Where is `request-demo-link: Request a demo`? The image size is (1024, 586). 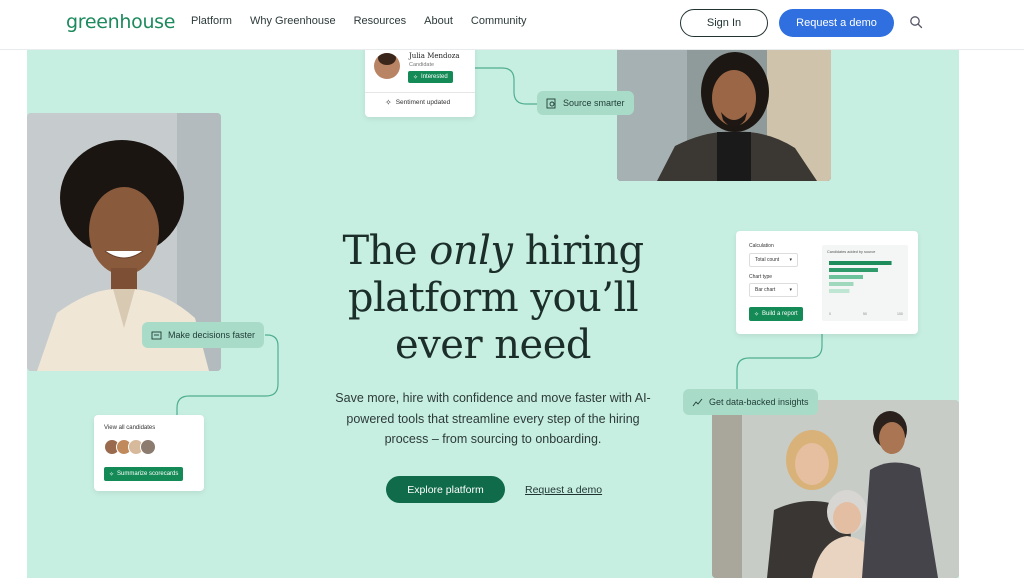
request-demo-link: Request a demo is located at coordinates (563, 490).